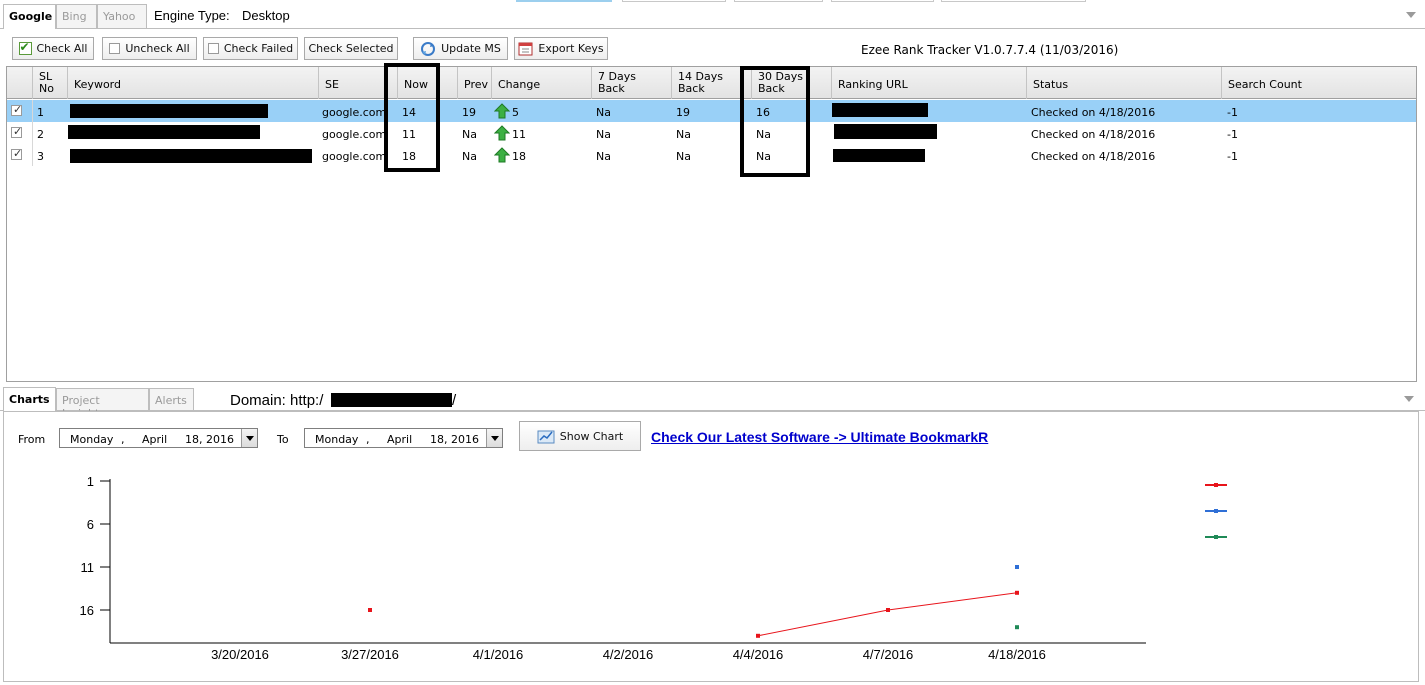  What do you see at coordinates (90, 524) in the screenshot?
I see `y-tick-label: 6` at bounding box center [90, 524].